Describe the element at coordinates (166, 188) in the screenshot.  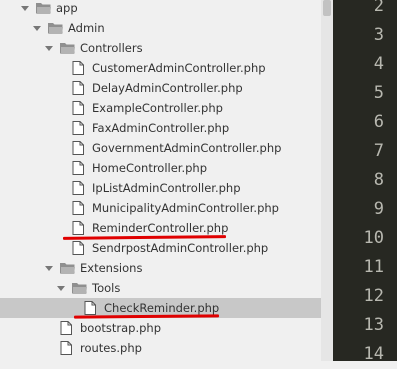
I see `tree-item-label: IpListAdminController.php` at that location.